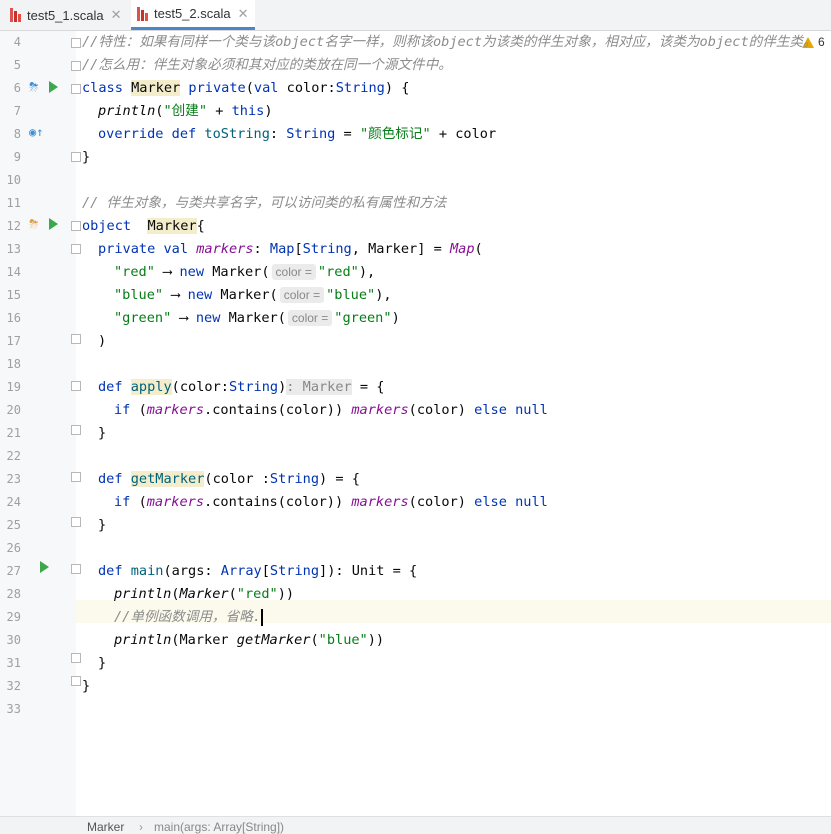 This screenshot has height=834, width=831. I want to click on line-number: 28, so click(13, 594).